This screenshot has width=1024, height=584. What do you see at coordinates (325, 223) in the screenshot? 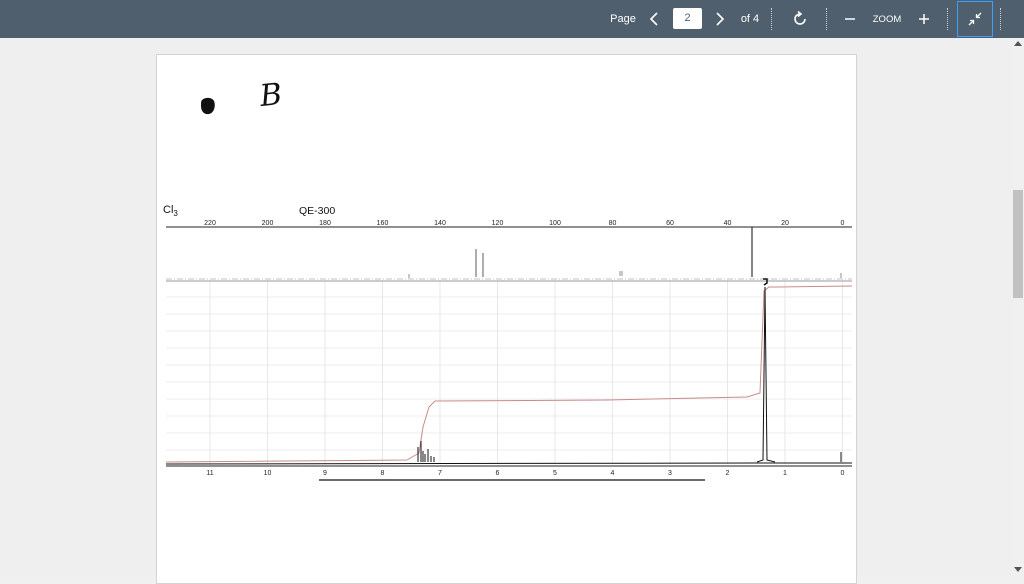
I see `c13-tick-label: 180` at bounding box center [325, 223].